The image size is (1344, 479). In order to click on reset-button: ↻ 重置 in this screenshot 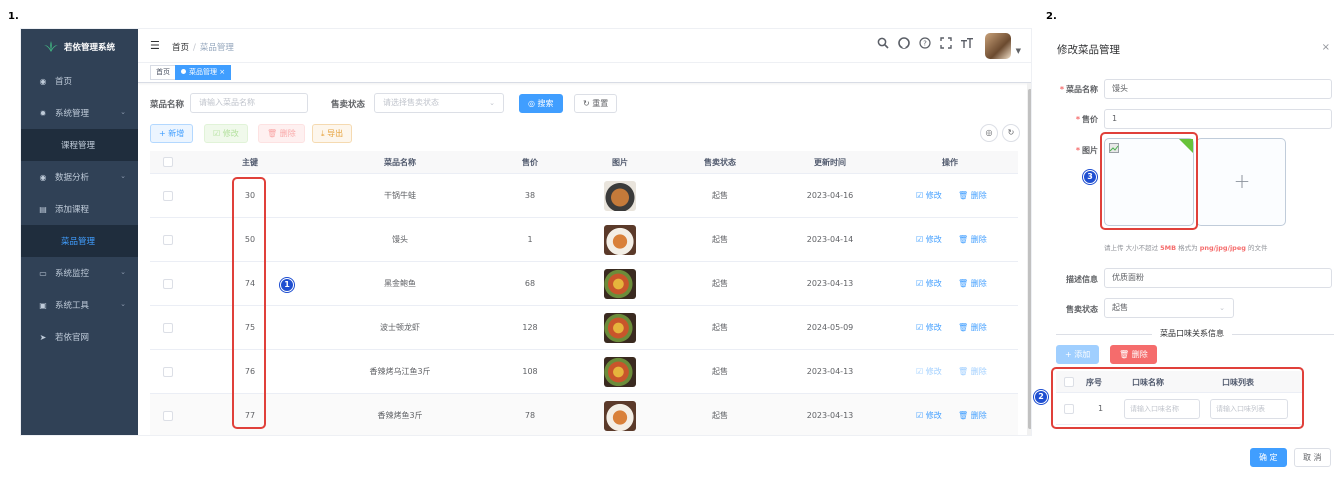, I will do `click(596, 103)`.